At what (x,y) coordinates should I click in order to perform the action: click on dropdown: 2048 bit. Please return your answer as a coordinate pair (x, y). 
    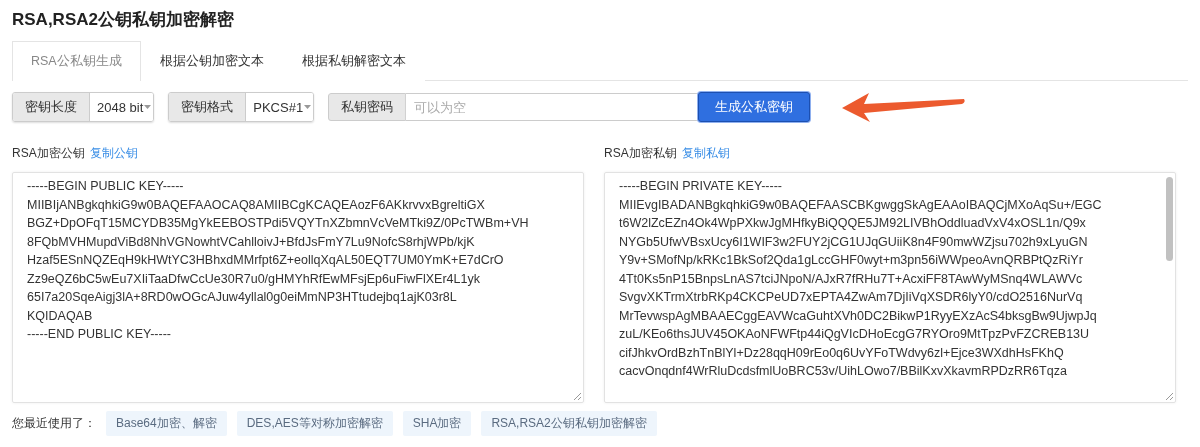
    Looking at the image, I should click on (122, 107).